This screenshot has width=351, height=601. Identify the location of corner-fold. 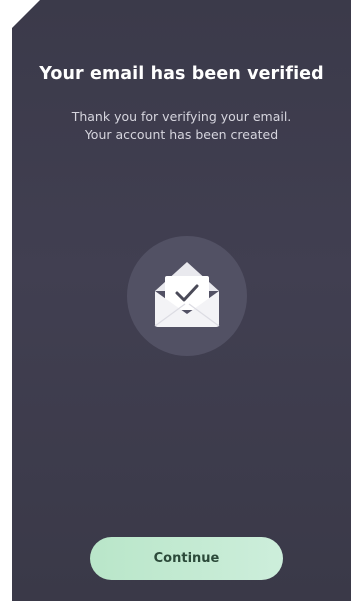
(26, 14).